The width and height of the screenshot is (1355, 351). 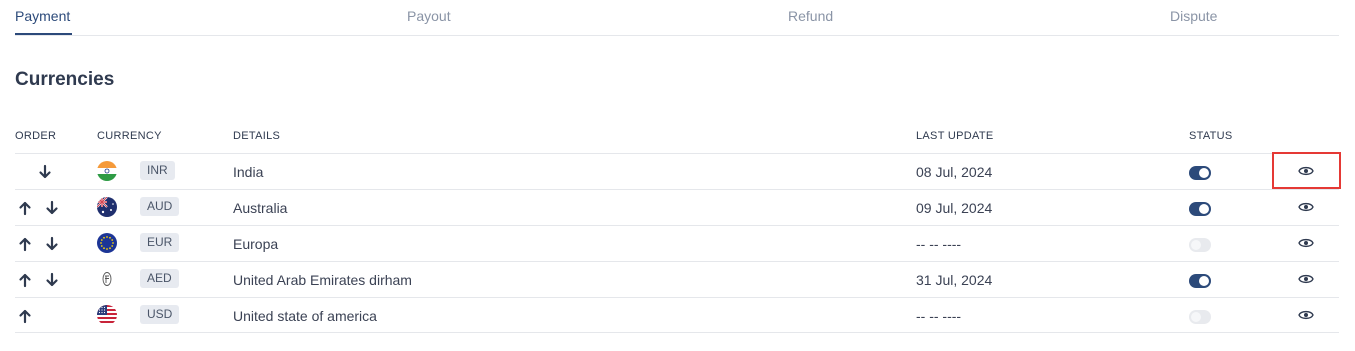 I want to click on tab-dispute: Dispute, so click(x=1193, y=16).